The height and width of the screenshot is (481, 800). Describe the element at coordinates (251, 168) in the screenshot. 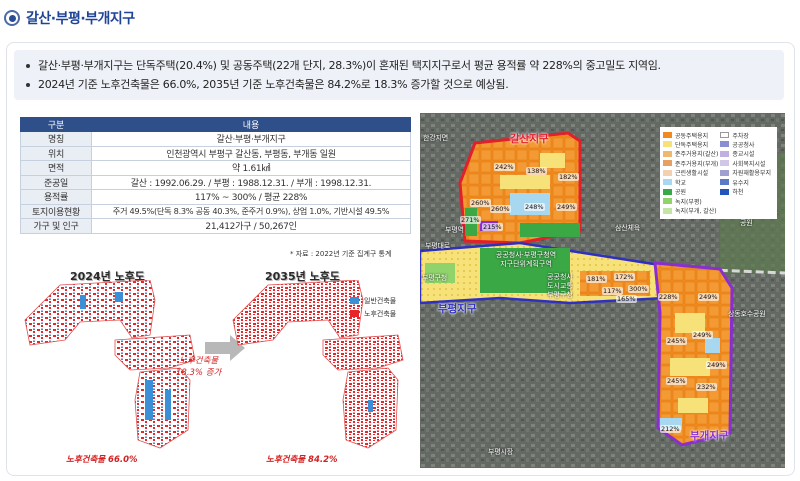

I see `table-value: 약 1.61㎢` at that location.